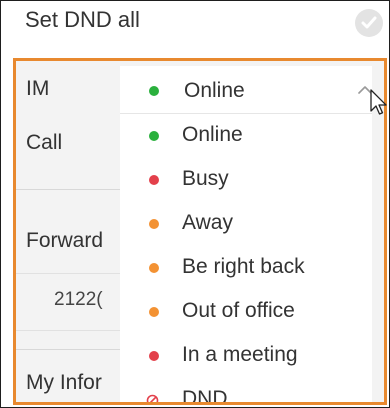 Image resolution: width=390 pixels, height=408 pixels. Describe the element at coordinates (238, 310) in the screenshot. I see `status-option-label: Out of office` at that location.